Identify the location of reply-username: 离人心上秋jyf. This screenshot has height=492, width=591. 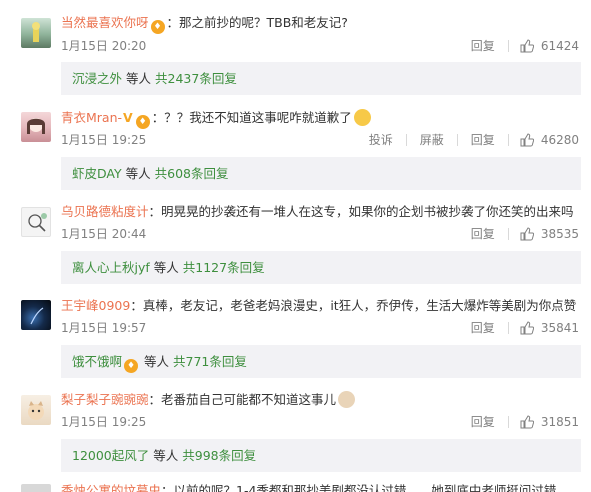
(111, 267).